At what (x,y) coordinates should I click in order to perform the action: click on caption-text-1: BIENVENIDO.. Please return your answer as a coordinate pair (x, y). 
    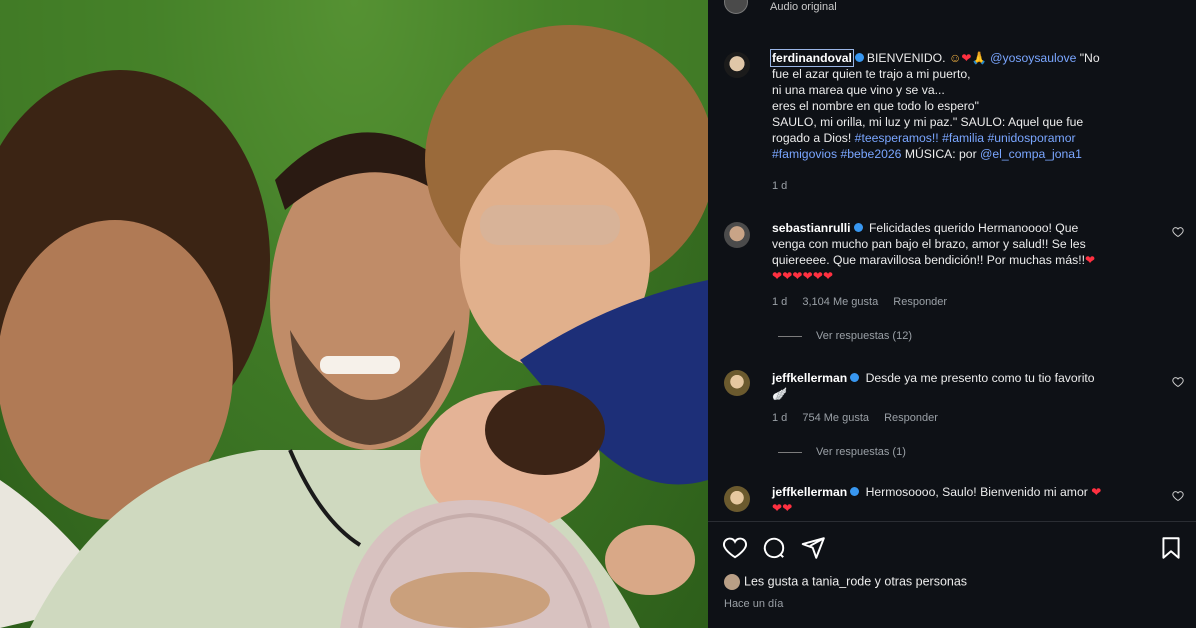
    Looking at the image, I should click on (906, 58).